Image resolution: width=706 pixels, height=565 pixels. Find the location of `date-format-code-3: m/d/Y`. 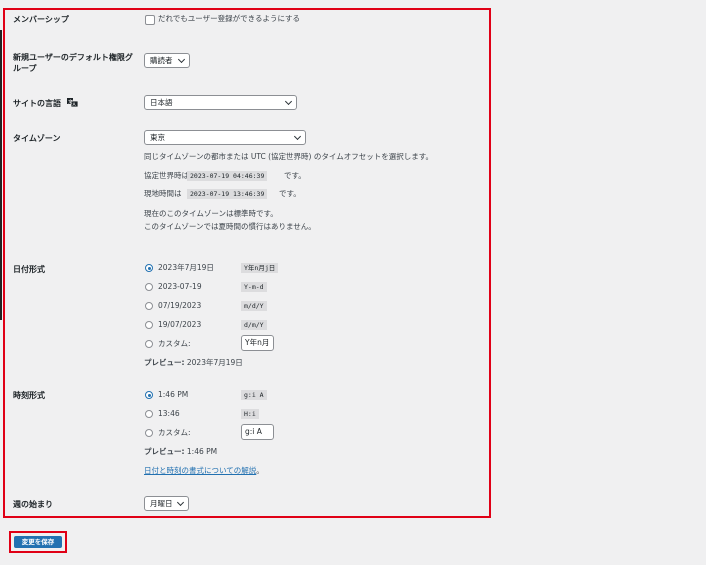

date-format-code-3: m/d/Y is located at coordinates (254, 306).